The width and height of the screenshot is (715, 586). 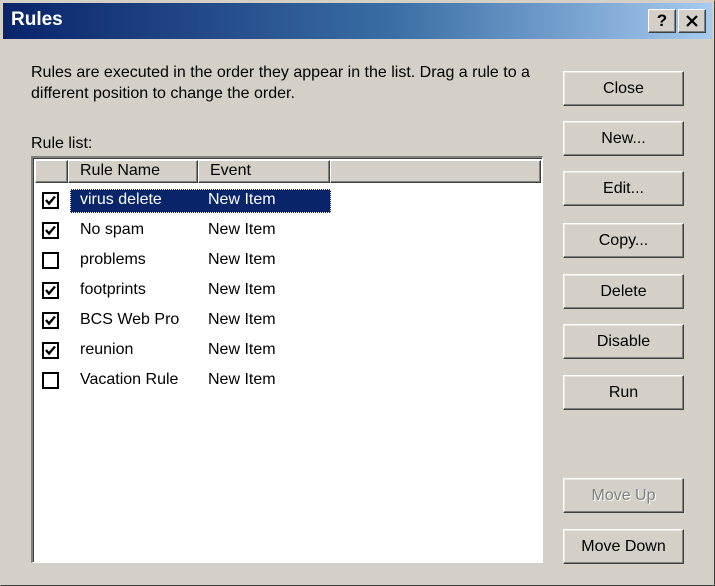 I want to click on rule-row: footprints New Item, so click(x=183, y=291).